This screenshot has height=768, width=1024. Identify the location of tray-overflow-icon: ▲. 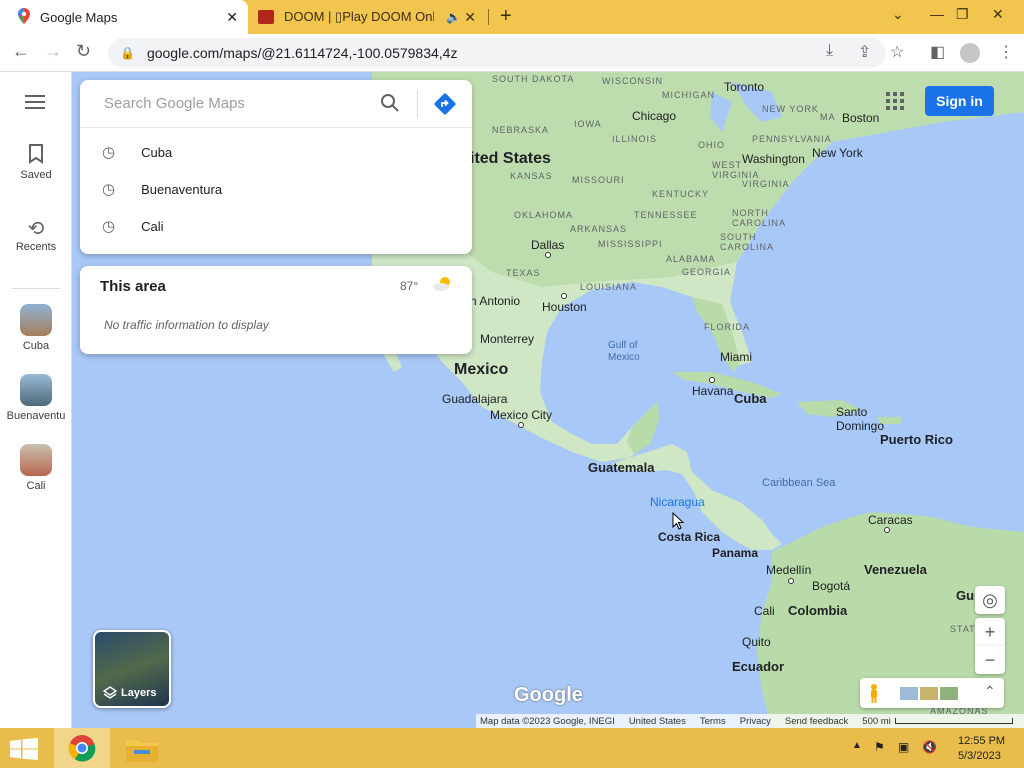
(857, 745).